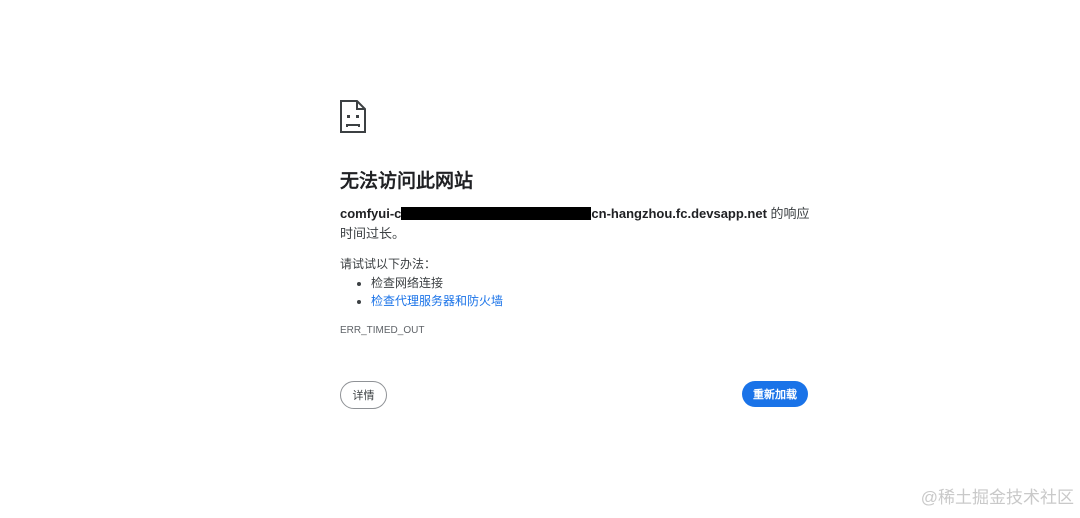  Describe the element at coordinates (407, 181) in the screenshot. I see `page-title: 无法访问此网站` at that location.